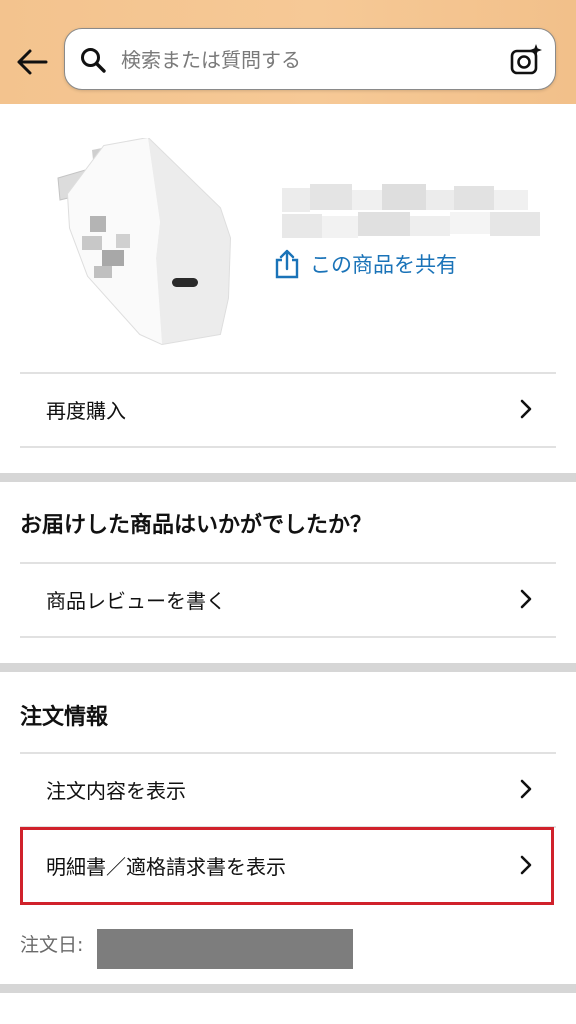 This screenshot has height=1024, width=576. Describe the element at coordinates (116, 790) in the screenshot. I see `view-order-label: 注文内容を表示` at that location.